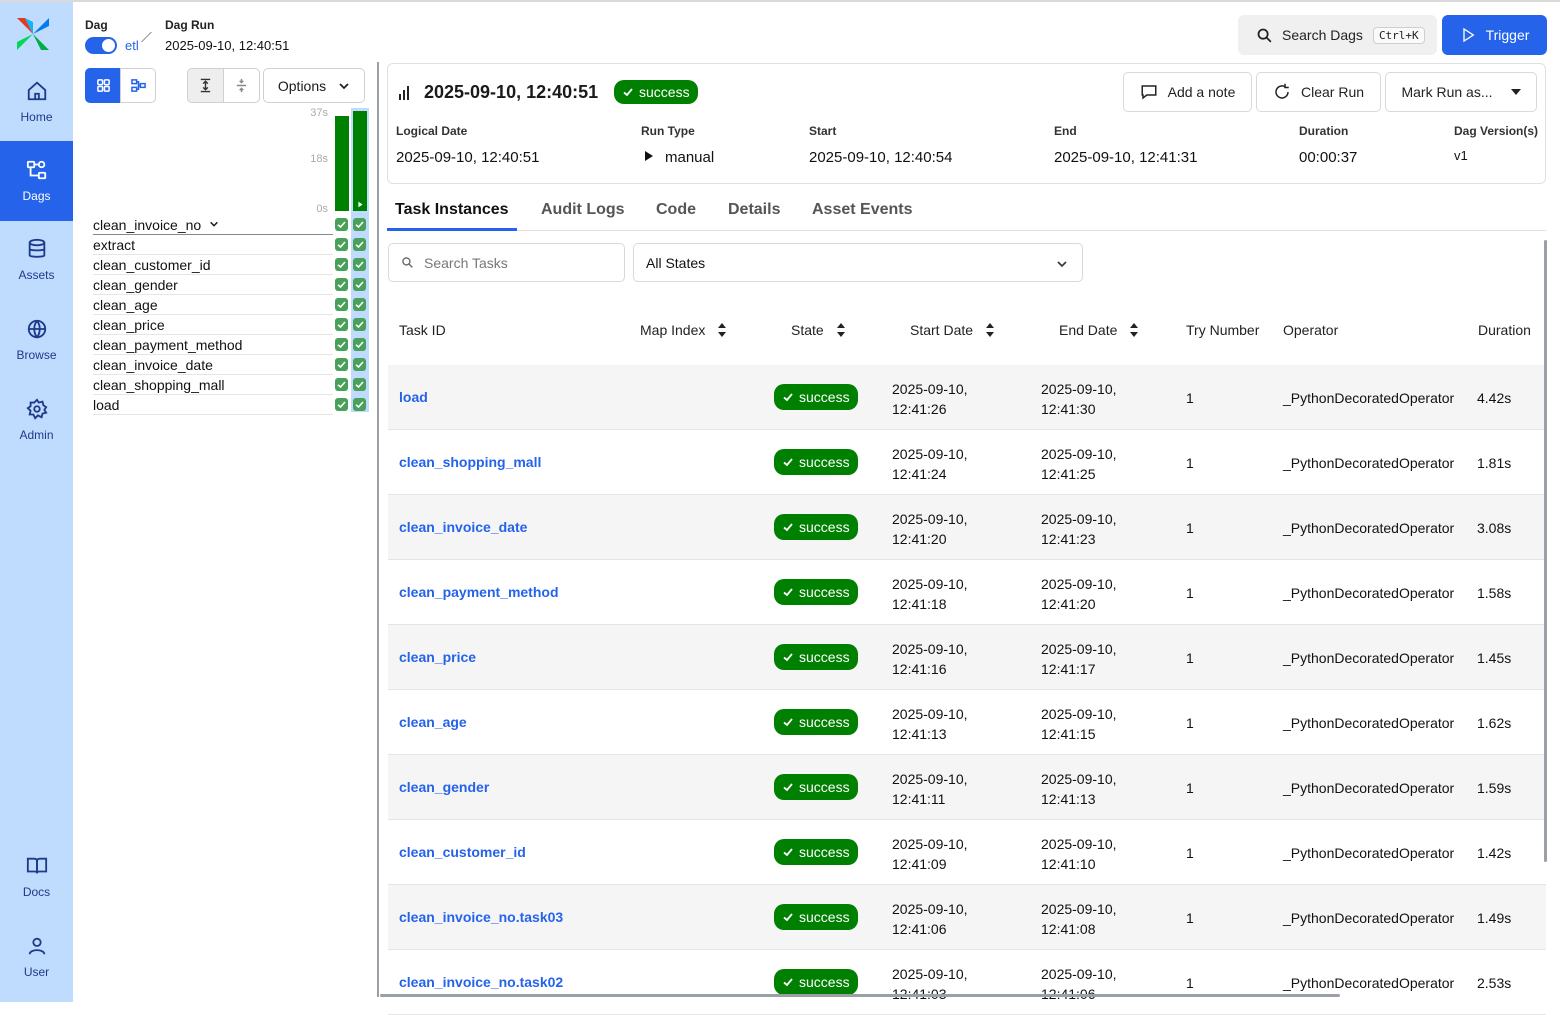  I want to click on task-id-link: clean_customer_id, so click(462, 852).